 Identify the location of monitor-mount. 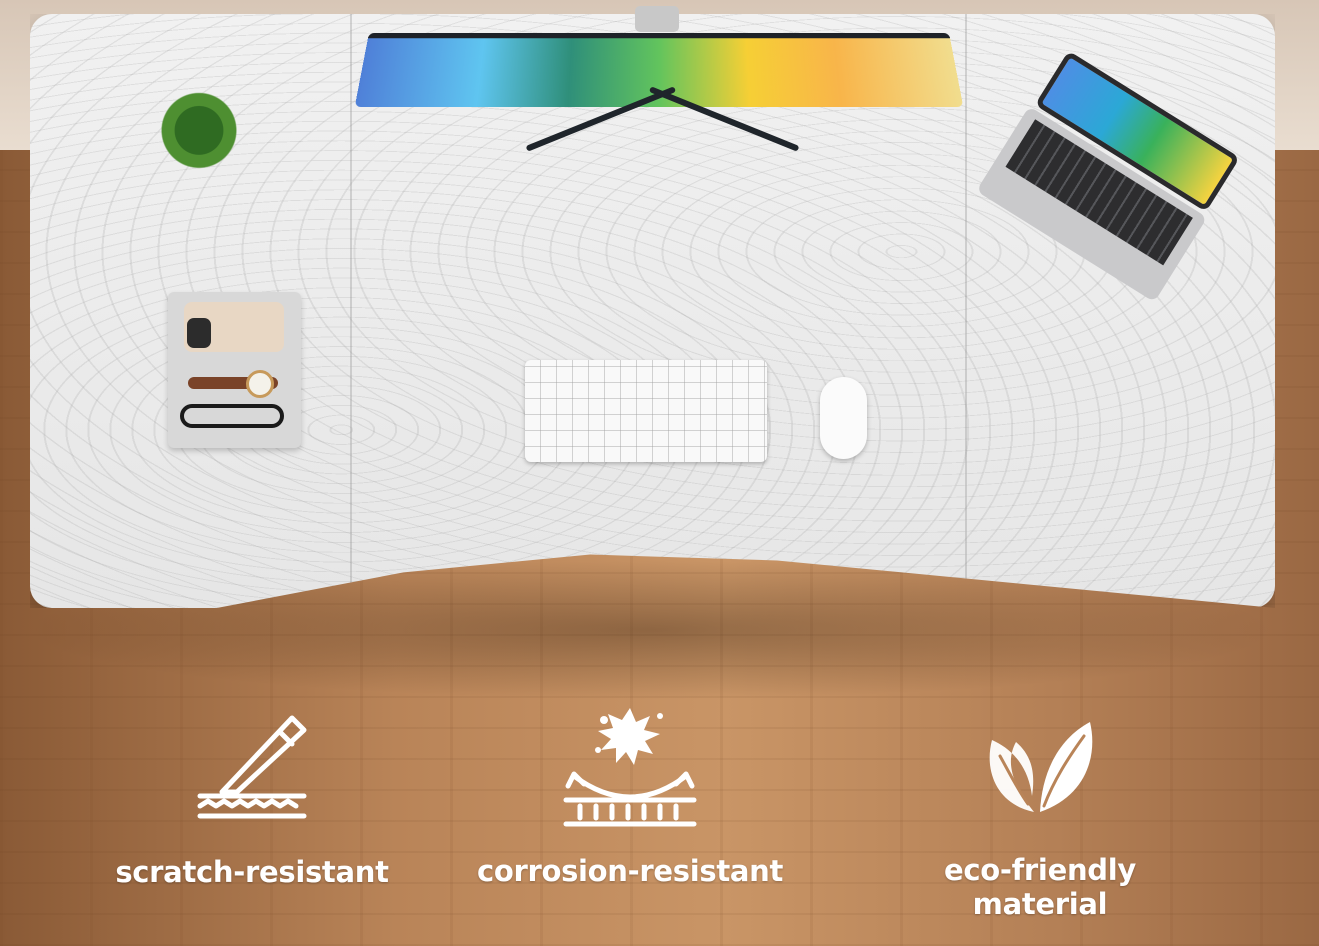
(657, 19).